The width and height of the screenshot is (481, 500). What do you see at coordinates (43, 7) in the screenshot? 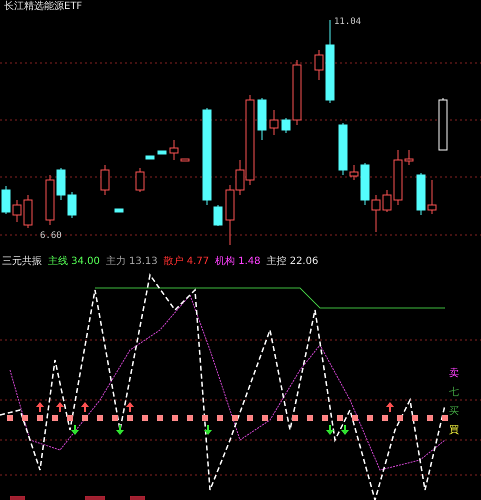
I see `window-title: 长江精选能源ETF` at bounding box center [43, 7].